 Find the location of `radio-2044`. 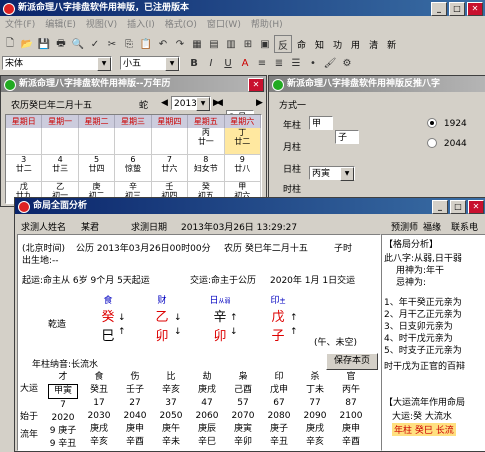

radio-2044 is located at coordinates (432, 143).